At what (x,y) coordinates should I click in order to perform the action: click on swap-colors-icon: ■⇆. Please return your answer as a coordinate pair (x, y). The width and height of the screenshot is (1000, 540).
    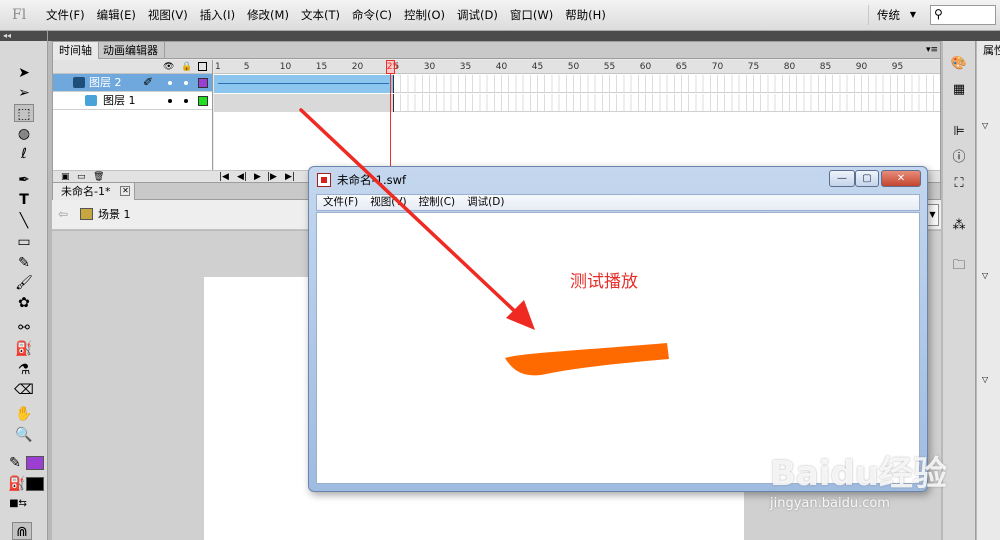
    Looking at the image, I should click on (18, 504).